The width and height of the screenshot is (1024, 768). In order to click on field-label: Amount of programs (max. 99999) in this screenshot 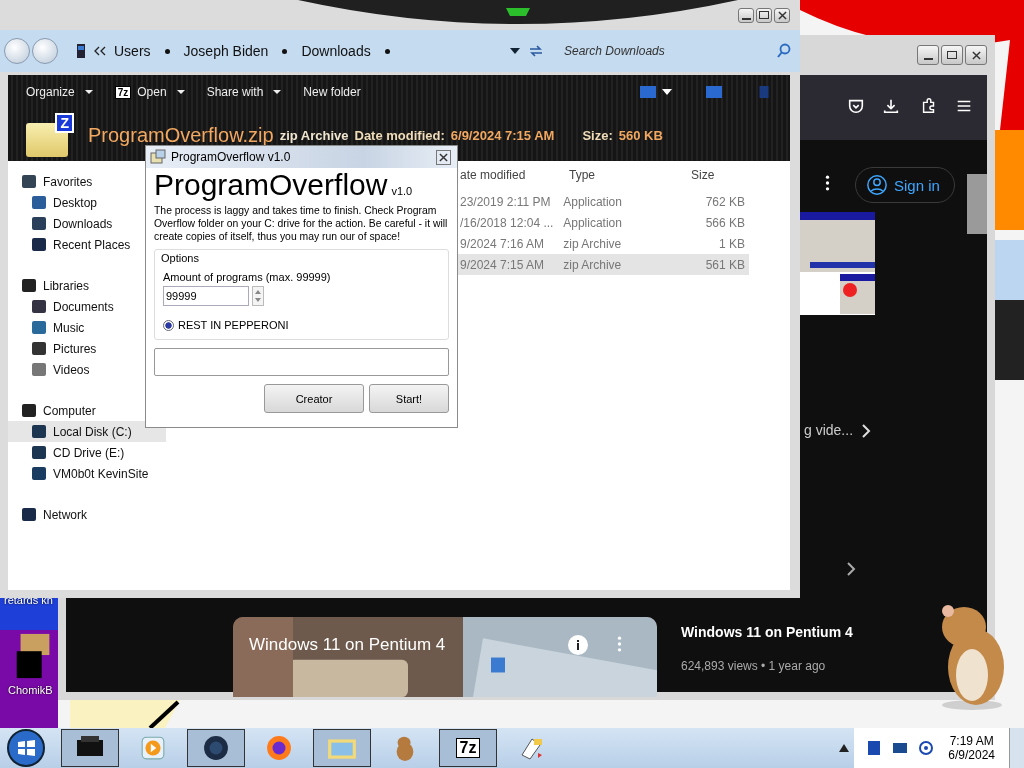, I will do `click(247, 277)`.